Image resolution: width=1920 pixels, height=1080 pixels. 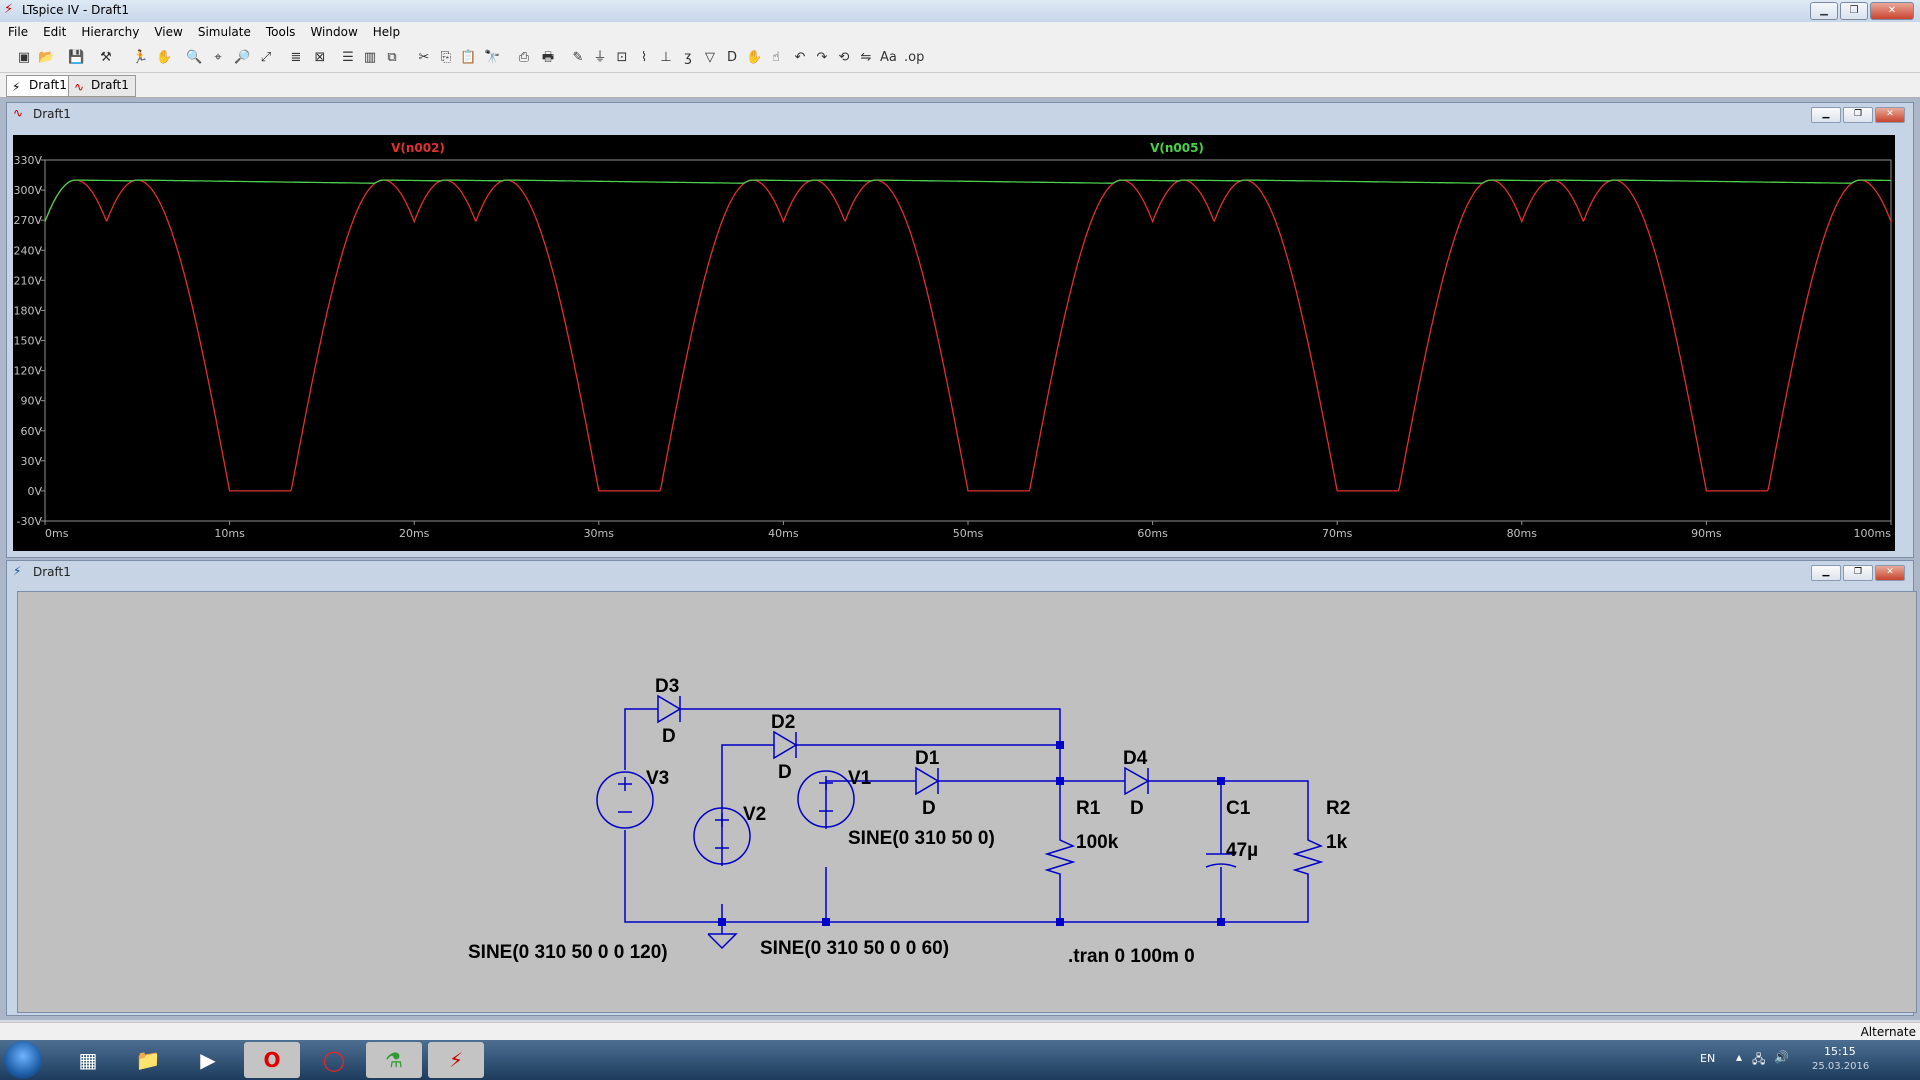 I want to click on v2-ref: V2, so click(x=754, y=814).